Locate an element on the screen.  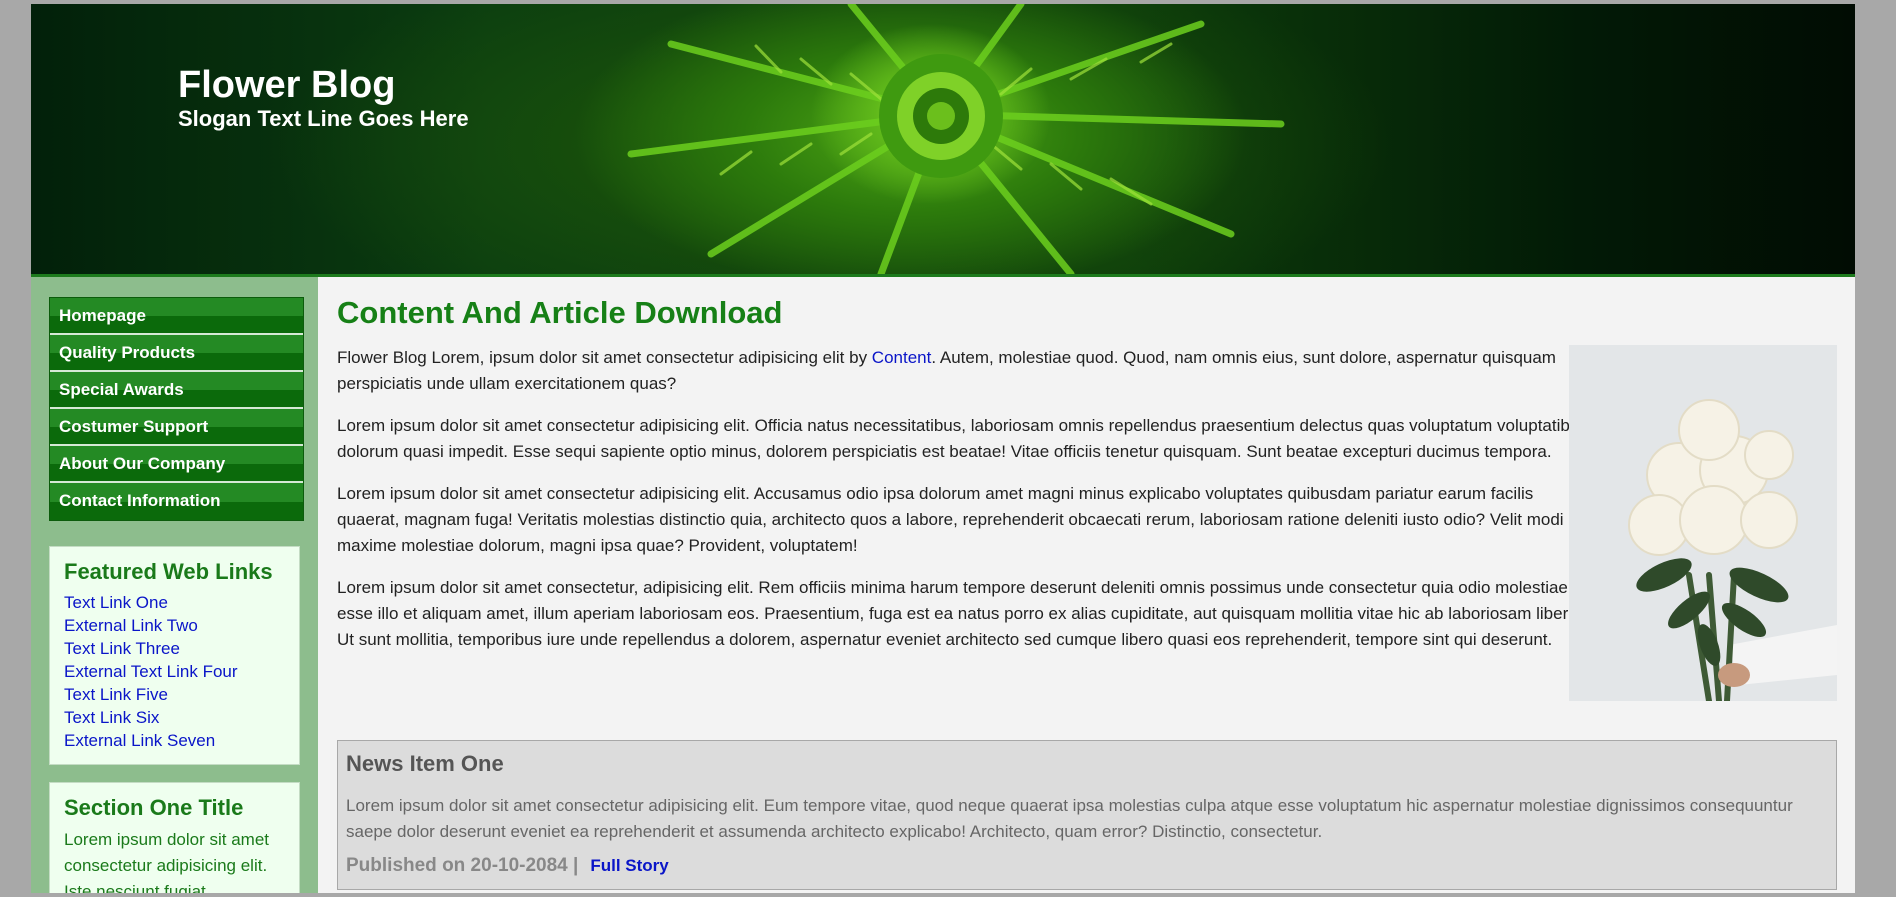
news-title: News Item One is located at coordinates (425, 763).